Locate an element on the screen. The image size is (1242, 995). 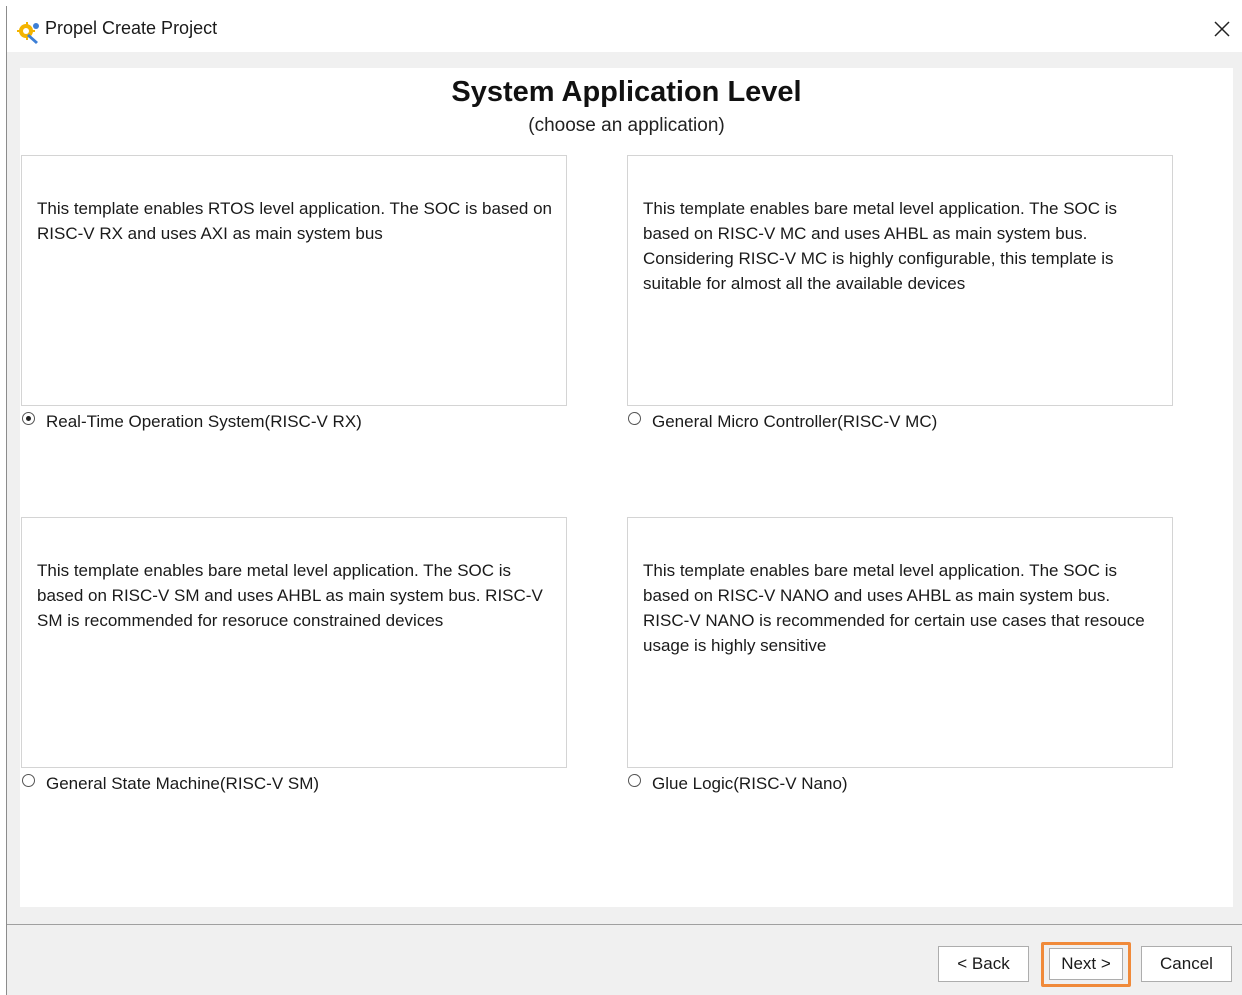
option-radio-glue-logic: Glue Logic(RISC-V Nano) is located at coordinates (738, 784).